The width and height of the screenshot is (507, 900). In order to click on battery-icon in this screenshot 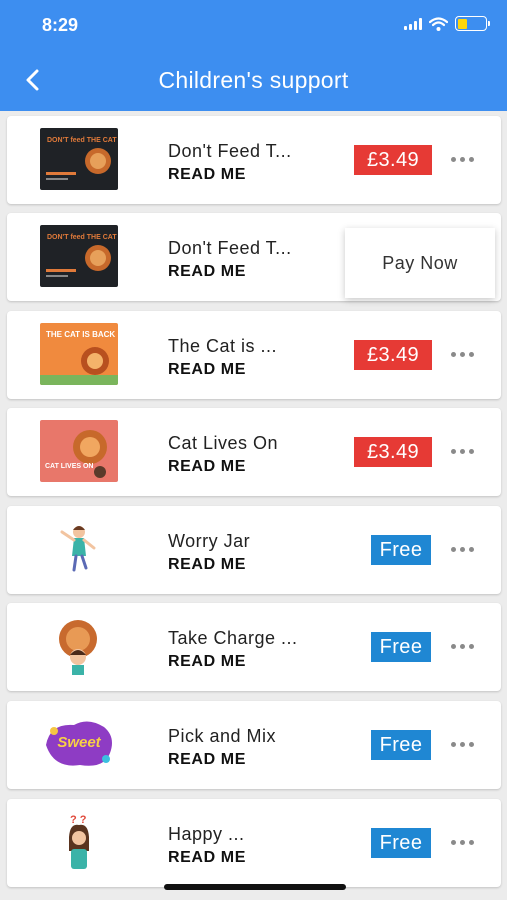, I will do `click(472, 23)`.